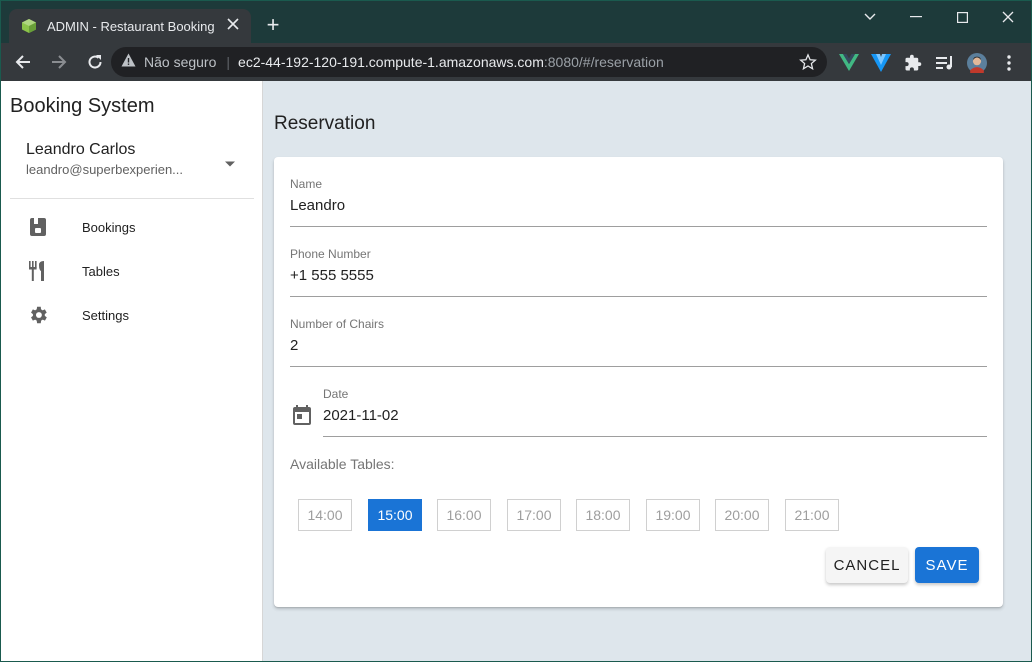 The image size is (1032, 662). I want to click on security-label: Não seguro, so click(180, 62).